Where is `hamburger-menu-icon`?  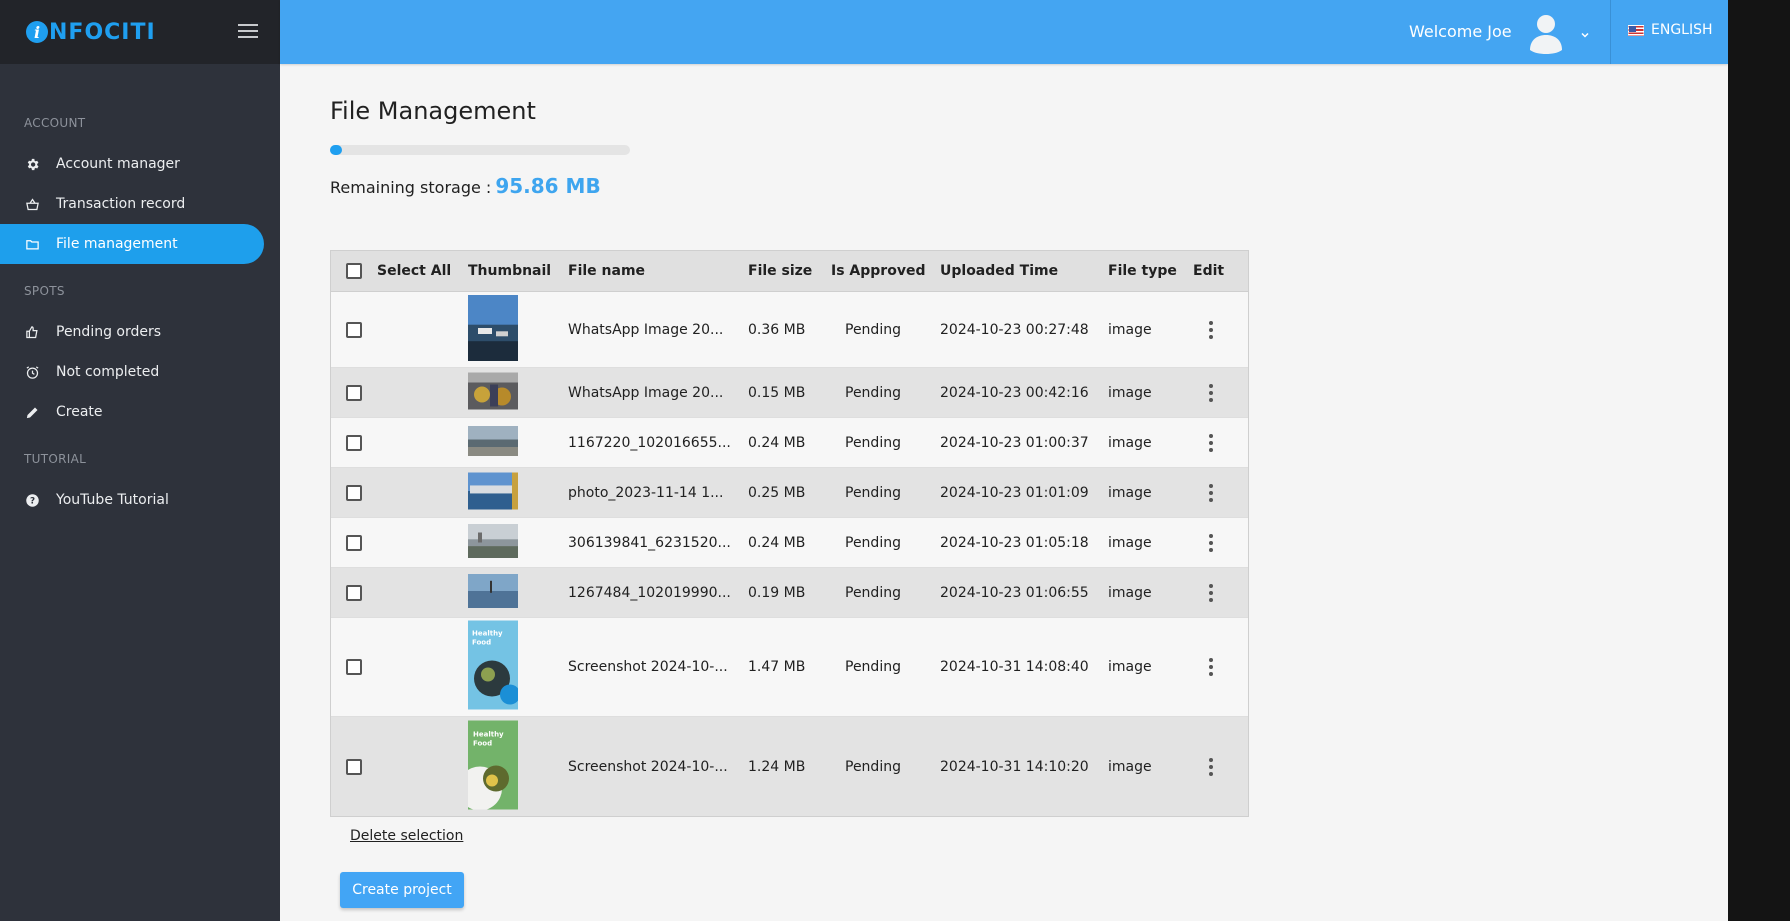
hamburger-menu-icon is located at coordinates (248, 32).